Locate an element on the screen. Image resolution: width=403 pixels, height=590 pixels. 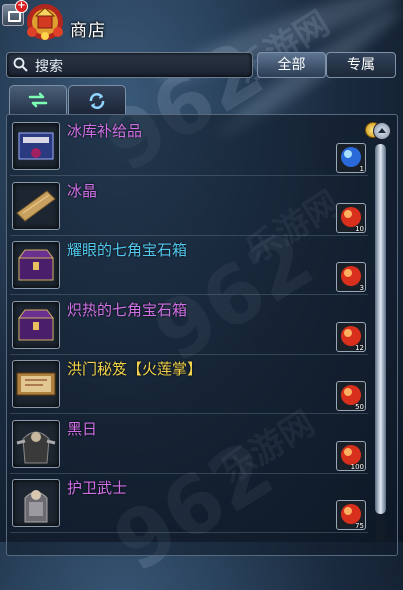
red-orb-icon: 75 is located at coordinates (351, 515).